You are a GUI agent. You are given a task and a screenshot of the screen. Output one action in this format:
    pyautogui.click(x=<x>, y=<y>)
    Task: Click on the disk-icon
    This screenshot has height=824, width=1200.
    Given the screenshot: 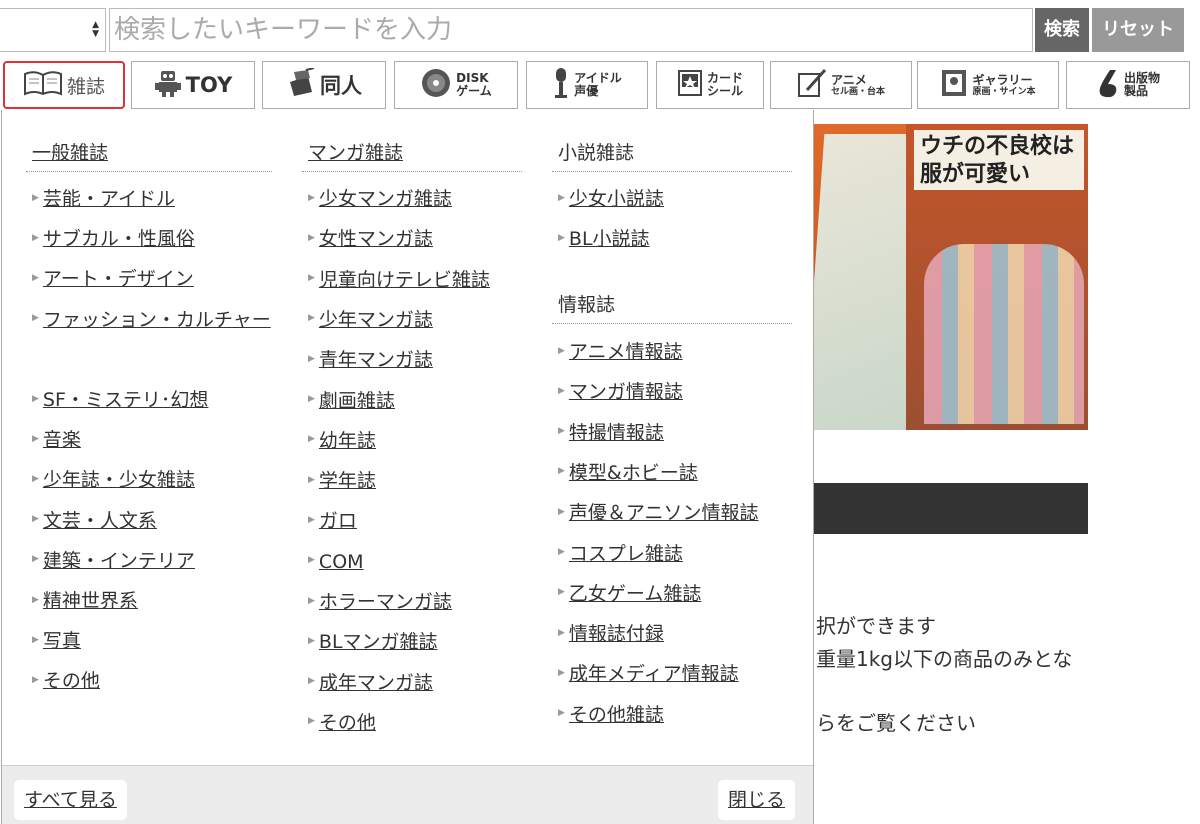 What is the action you would take?
    pyautogui.click(x=436, y=85)
    